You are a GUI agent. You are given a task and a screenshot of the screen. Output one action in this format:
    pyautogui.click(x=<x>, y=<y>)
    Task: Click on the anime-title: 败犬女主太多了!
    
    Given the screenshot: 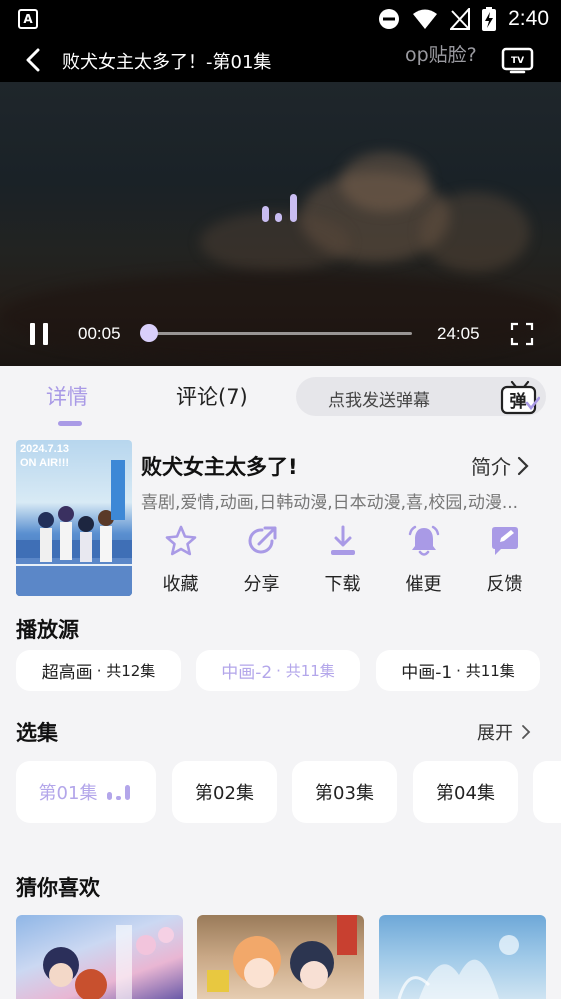 What is the action you would take?
    pyautogui.click(x=219, y=467)
    